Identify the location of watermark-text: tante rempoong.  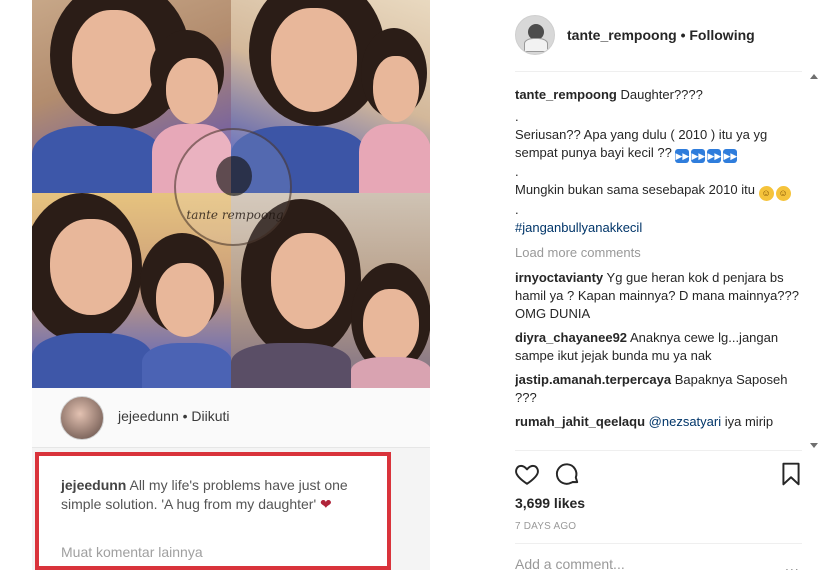
(235, 215).